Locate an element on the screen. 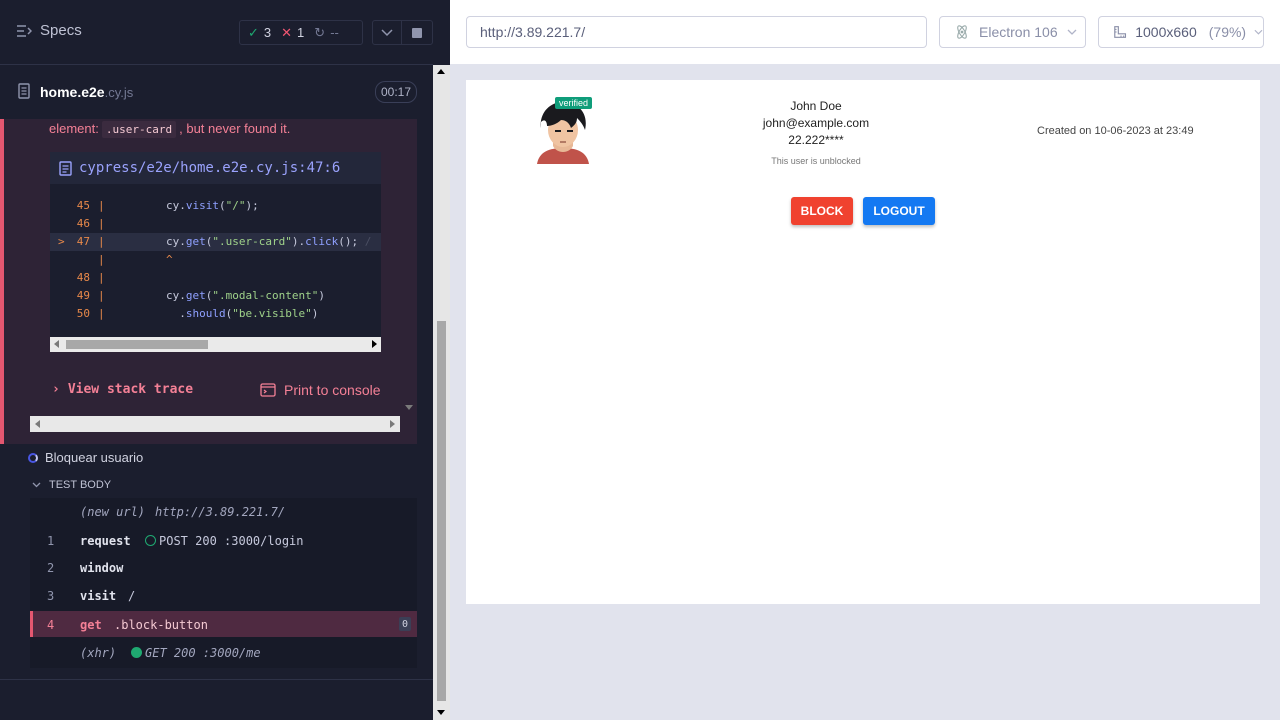 The image size is (1280, 720). document-icon is located at coordinates (24, 91).